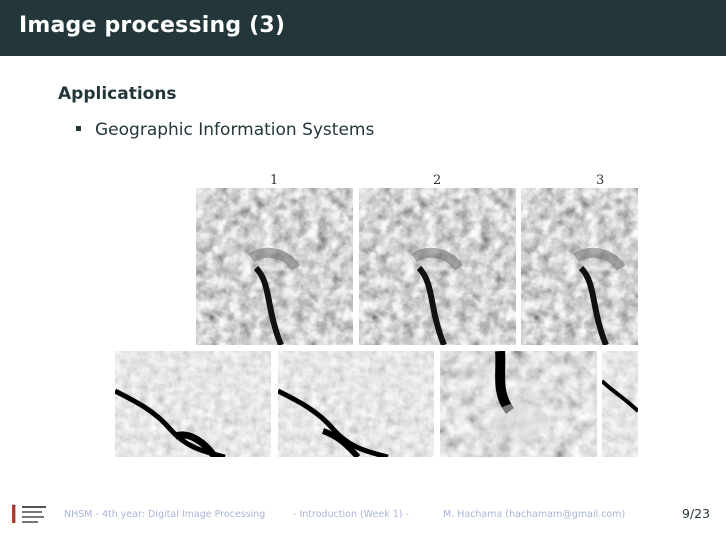  What do you see at coordinates (117, 94) in the screenshot?
I see `section-heading: Applications` at bounding box center [117, 94].